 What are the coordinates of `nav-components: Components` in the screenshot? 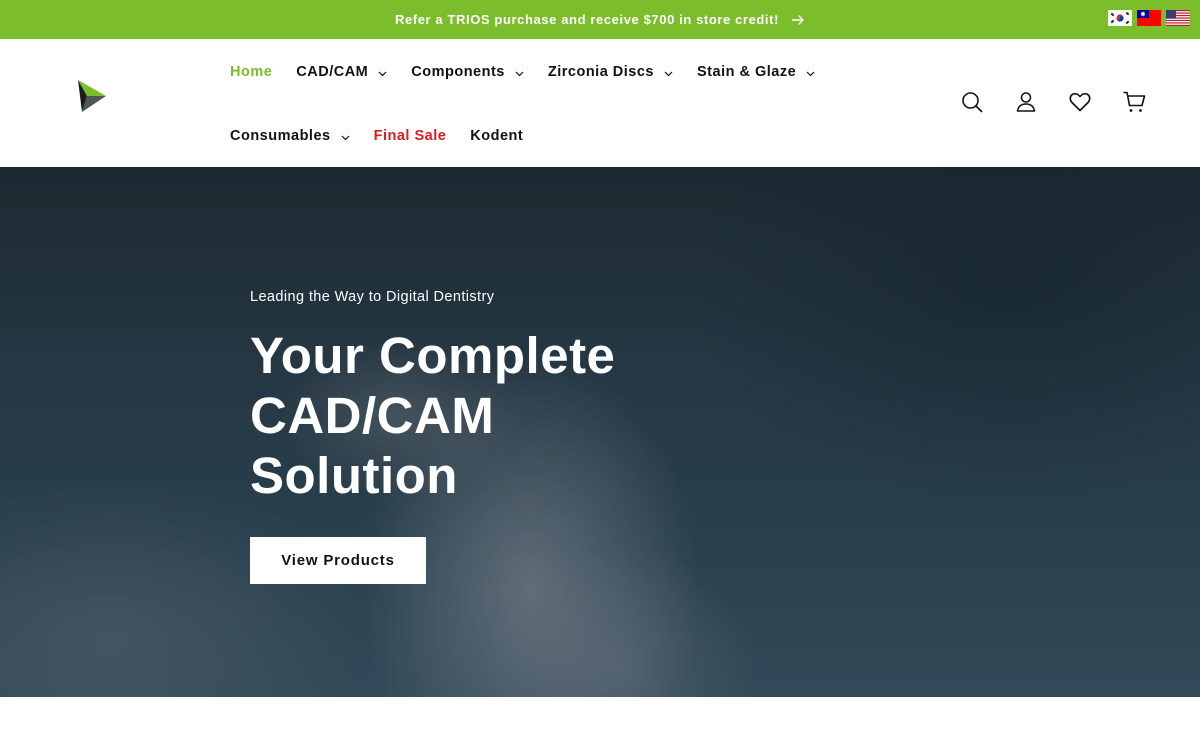 It's located at (467, 72).